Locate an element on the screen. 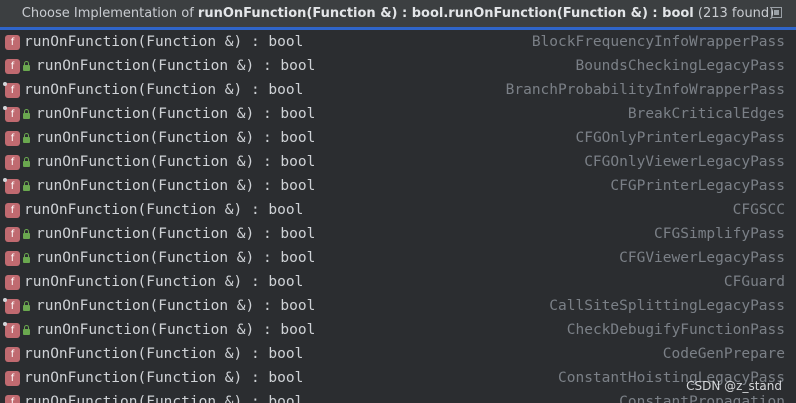  implementing-class: CFGOnlyViewerLegacyPass is located at coordinates (684, 162).